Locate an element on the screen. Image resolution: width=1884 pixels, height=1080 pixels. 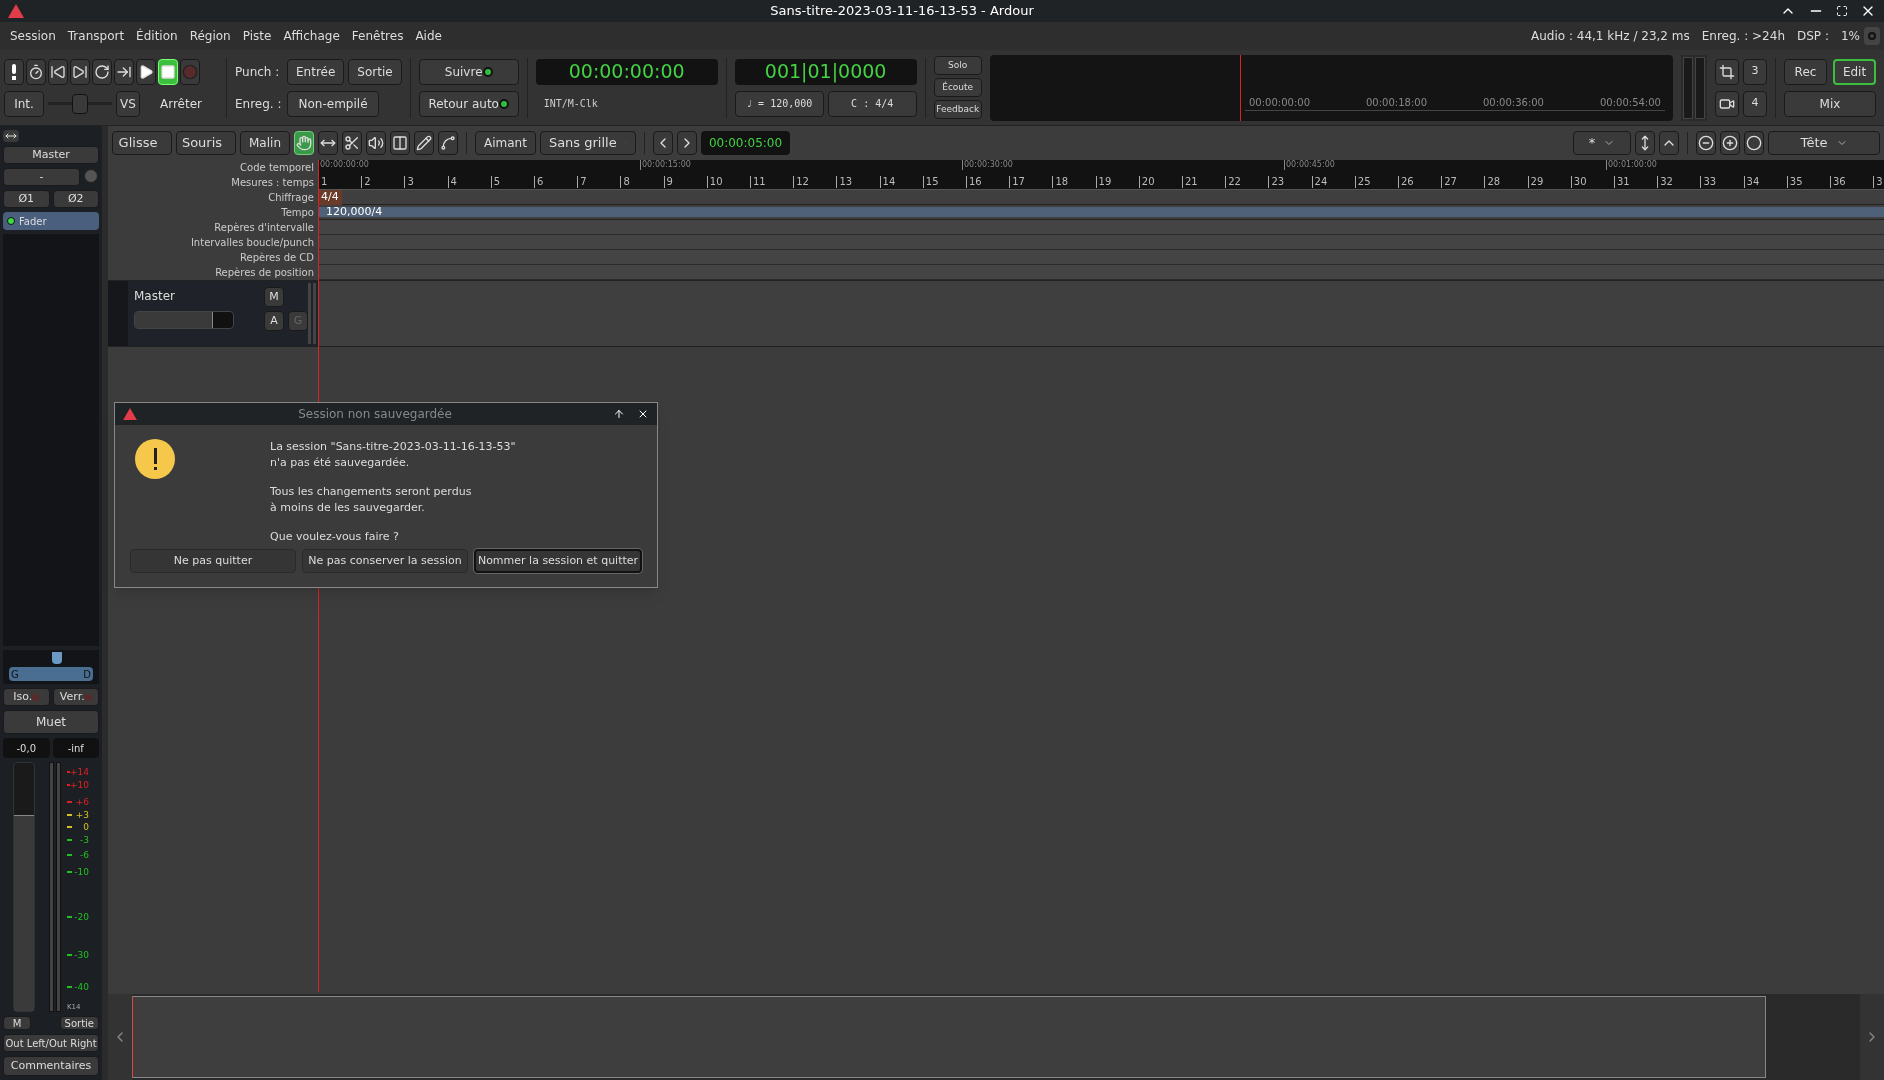
dialog-button: Nommer la session et quitter is located at coordinates (558, 561).